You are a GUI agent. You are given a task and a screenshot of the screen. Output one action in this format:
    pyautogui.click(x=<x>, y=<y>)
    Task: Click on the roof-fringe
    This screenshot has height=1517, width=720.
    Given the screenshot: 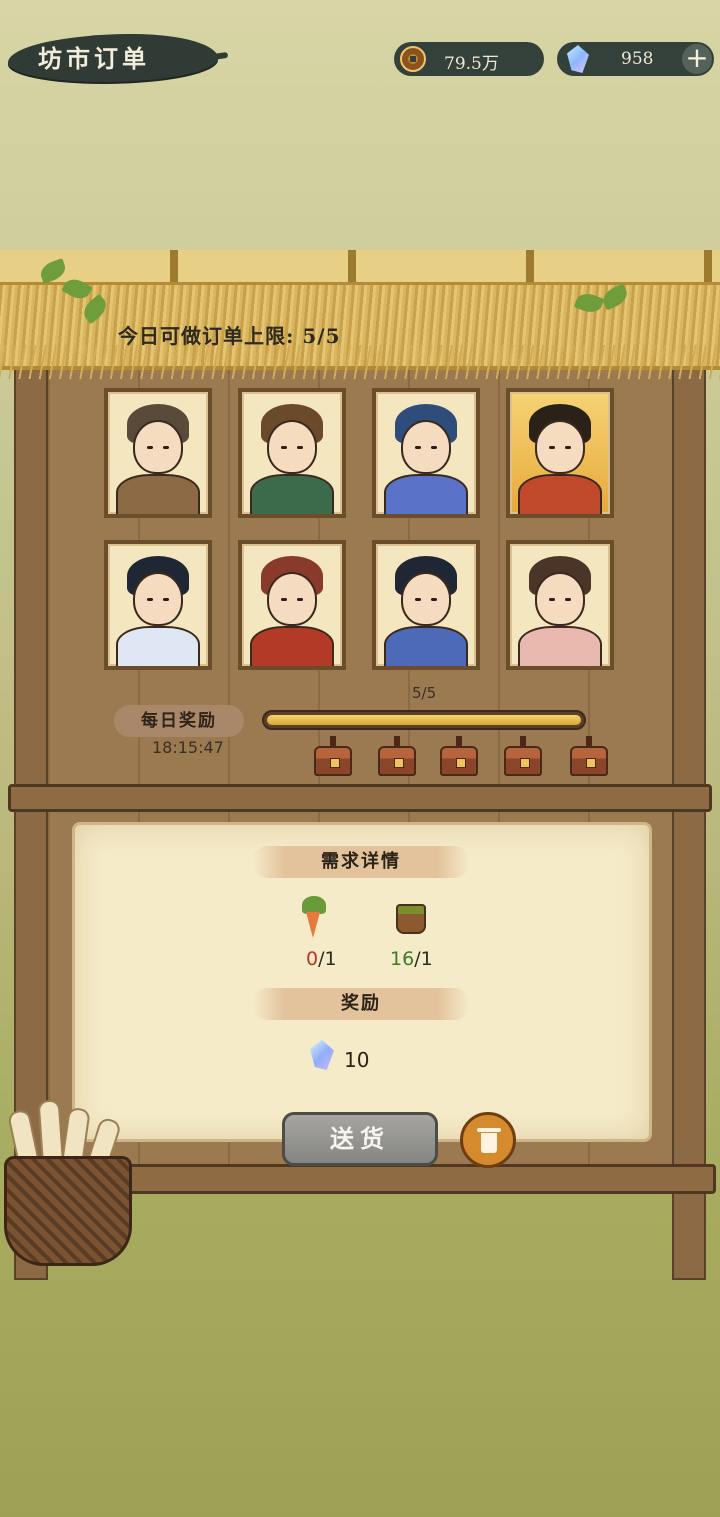 What is the action you would take?
    pyautogui.click(x=360, y=362)
    